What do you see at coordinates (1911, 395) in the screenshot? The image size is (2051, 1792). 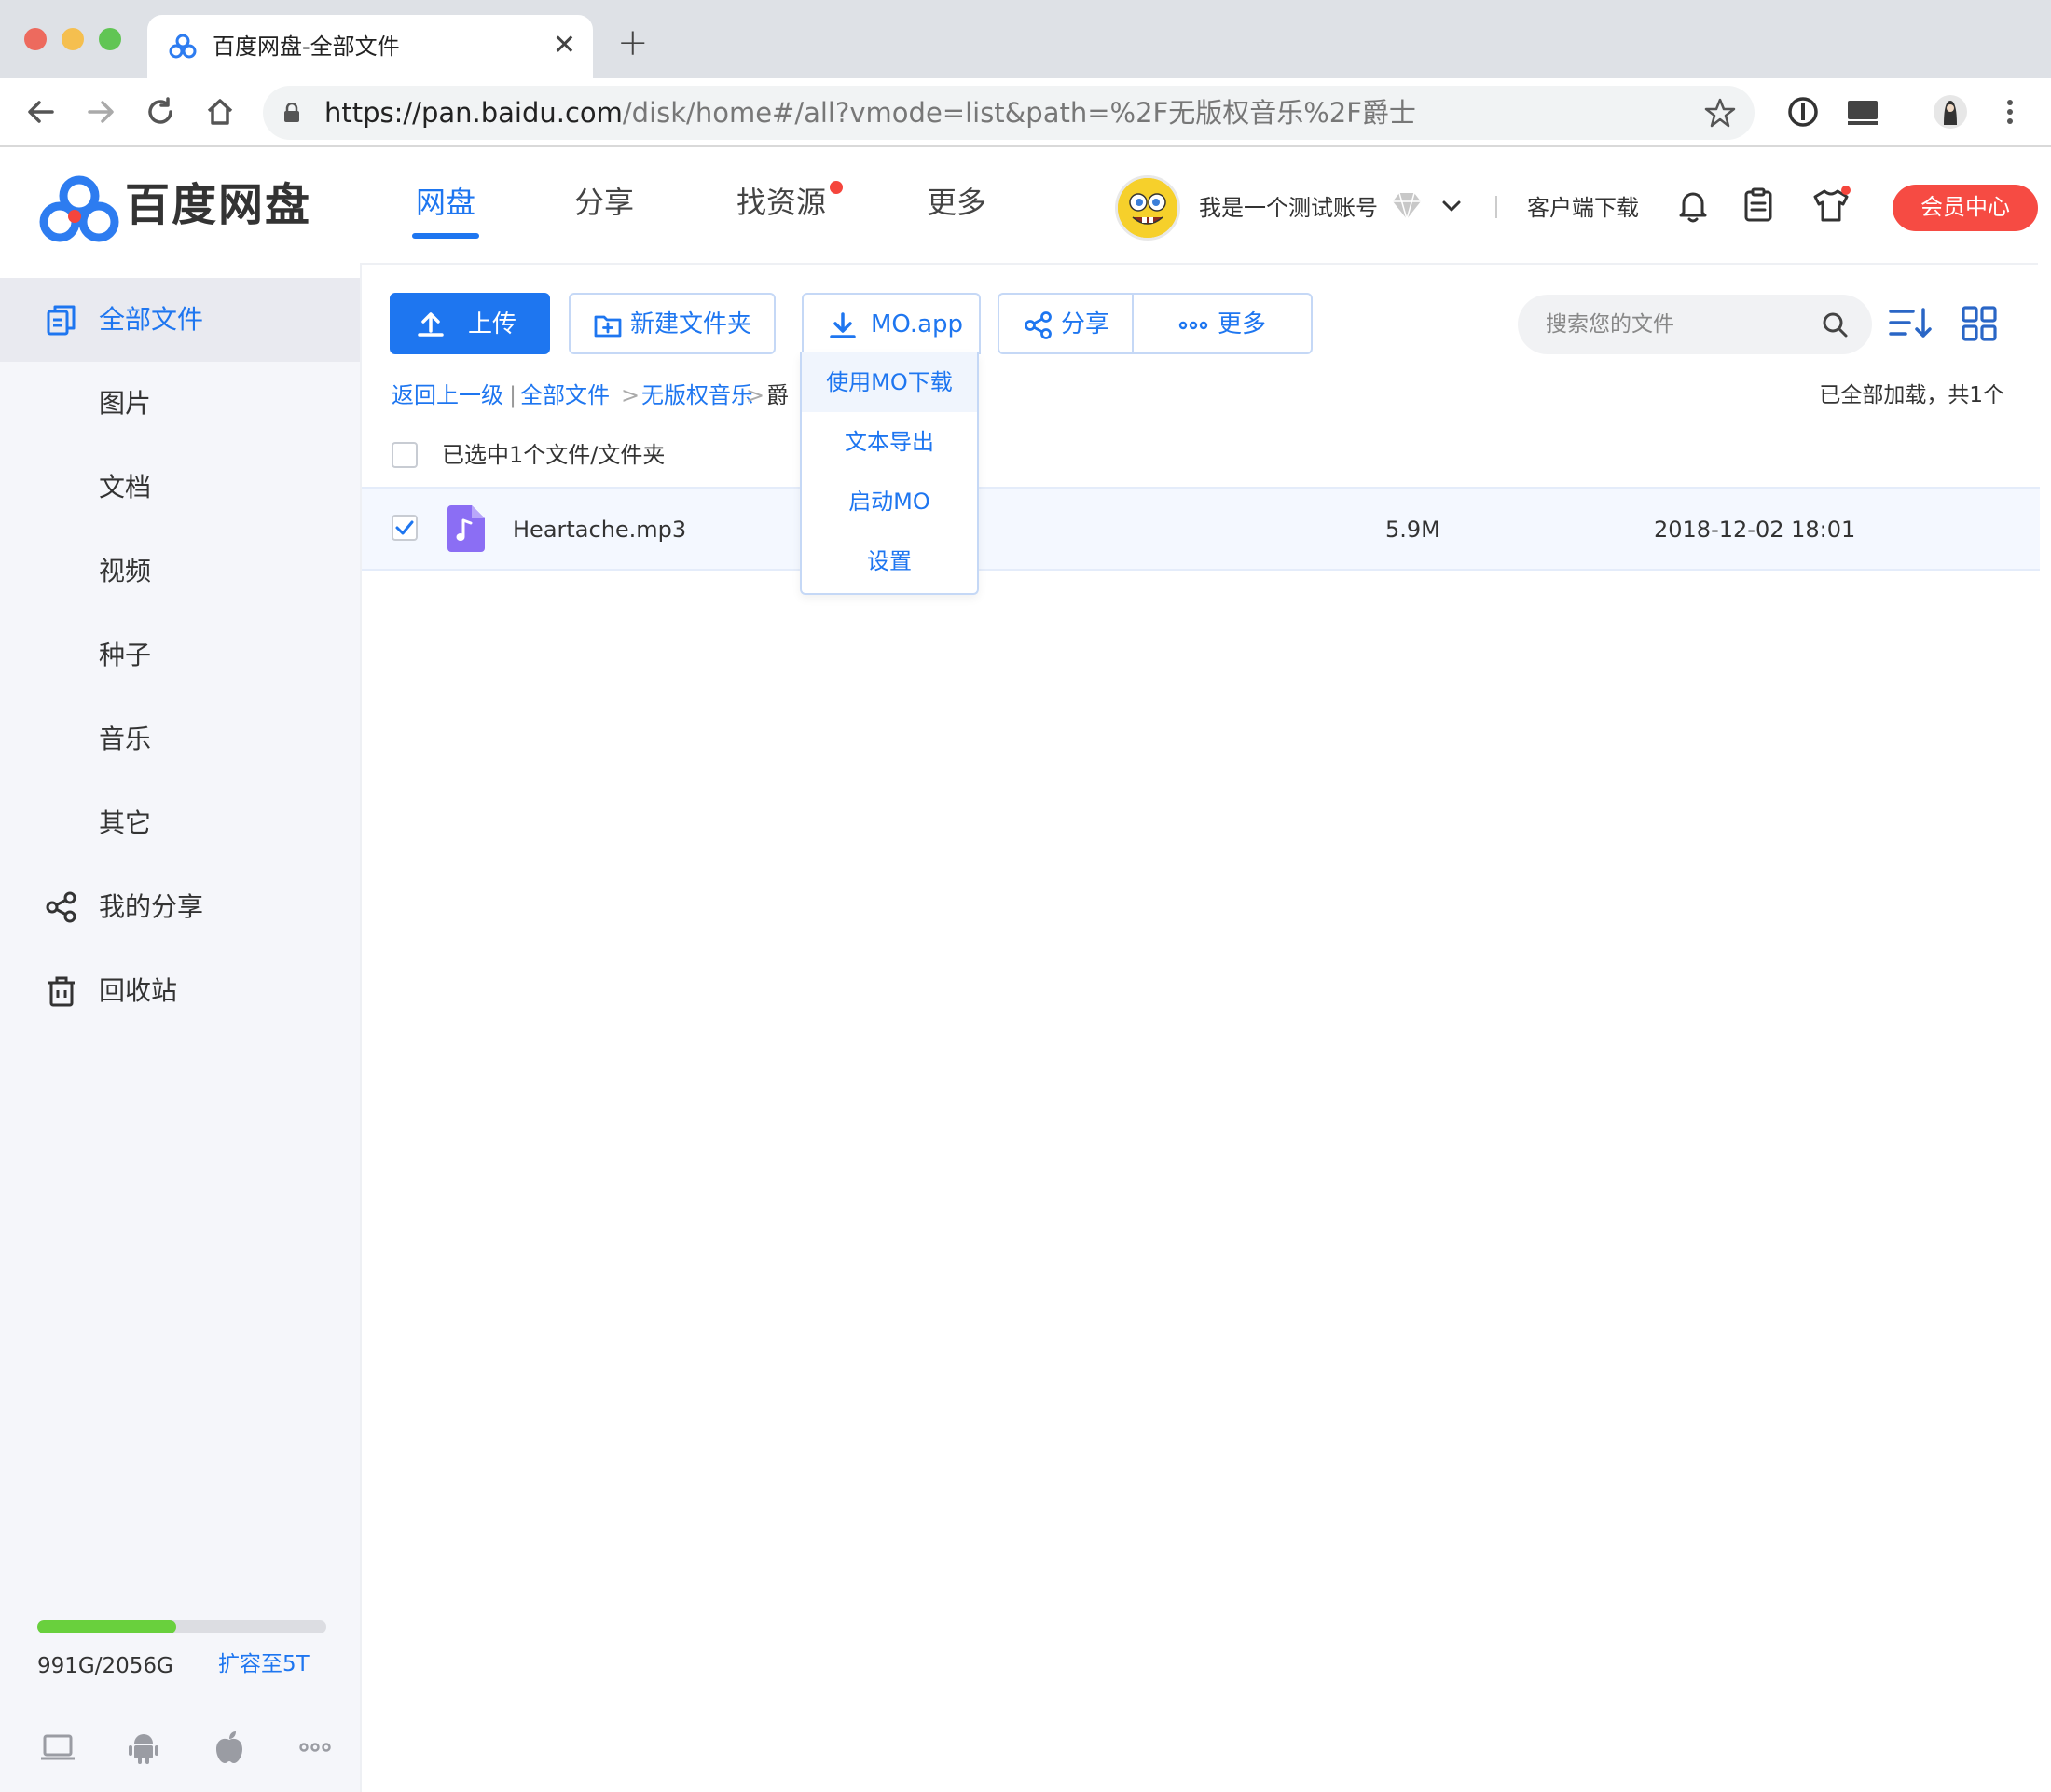 I see `load-status: 已全部加载，共1个` at bounding box center [1911, 395].